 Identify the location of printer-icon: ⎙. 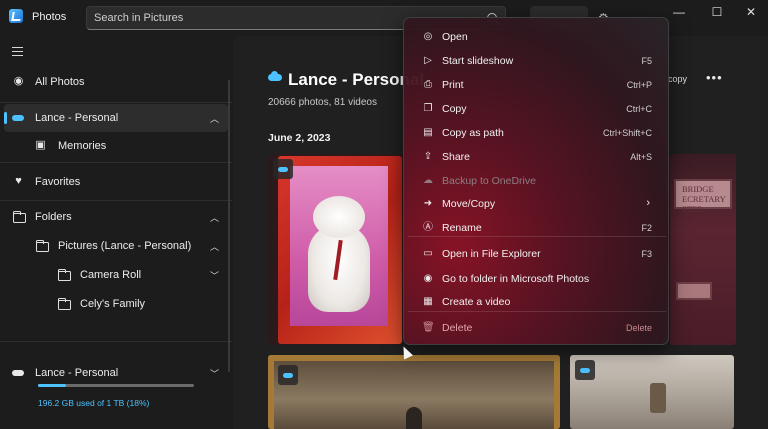
(428, 84).